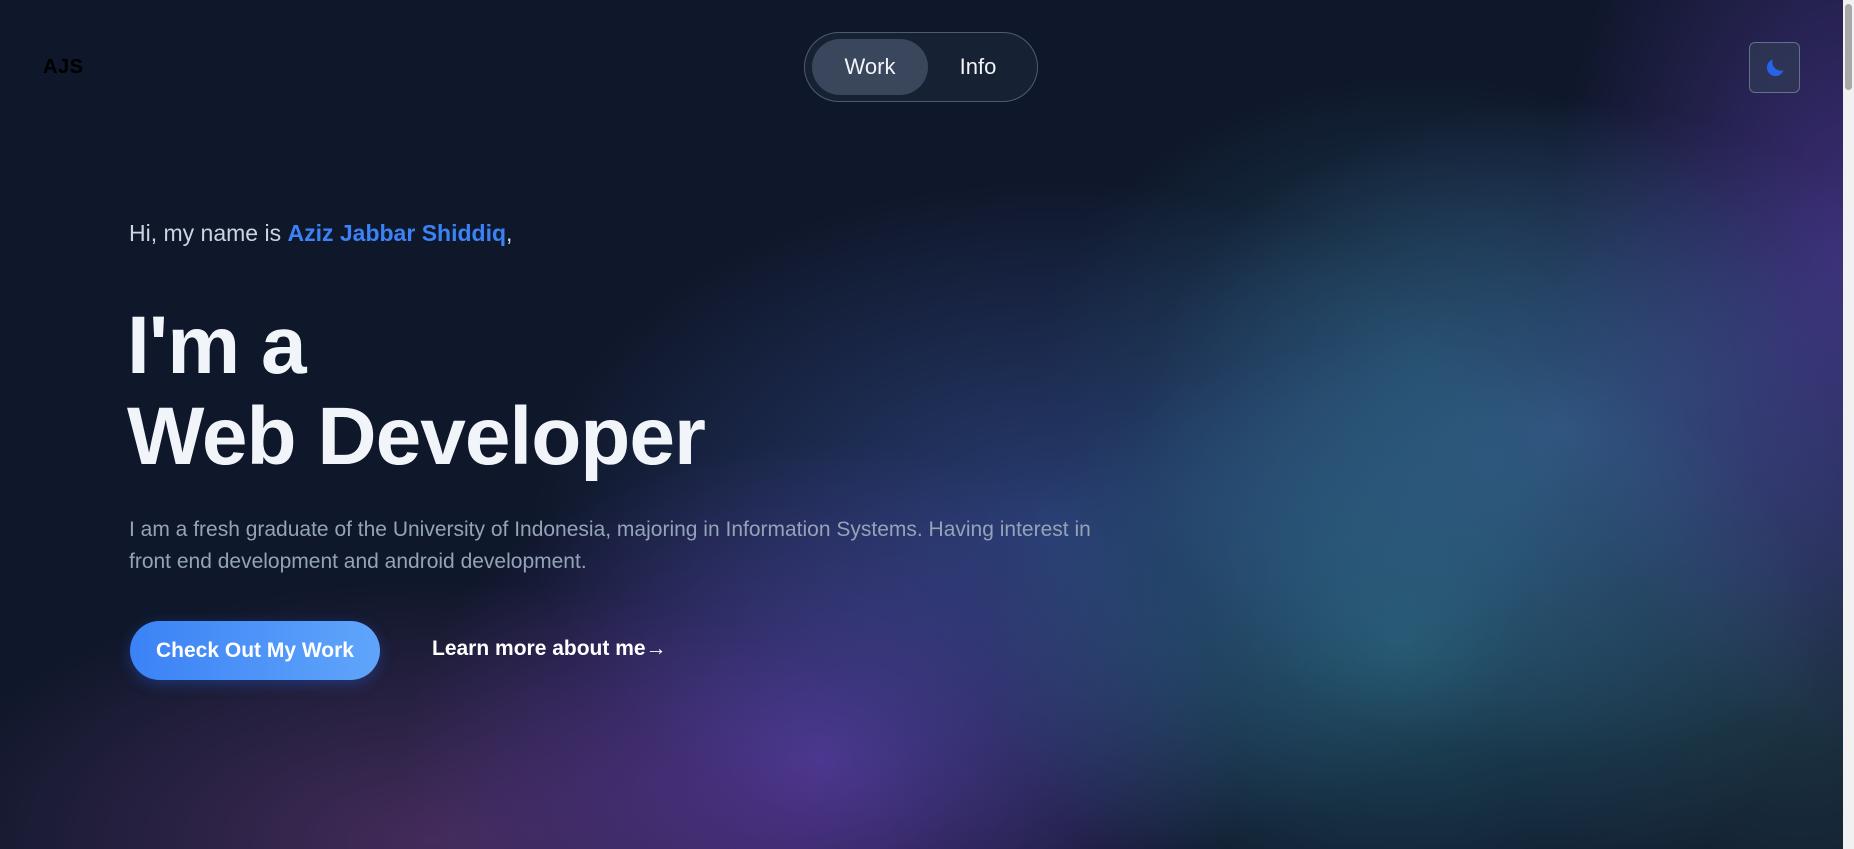 The height and width of the screenshot is (849, 1854). What do you see at coordinates (63, 67) in the screenshot?
I see `site-logo: AJS` at bounding box center [63, 67].